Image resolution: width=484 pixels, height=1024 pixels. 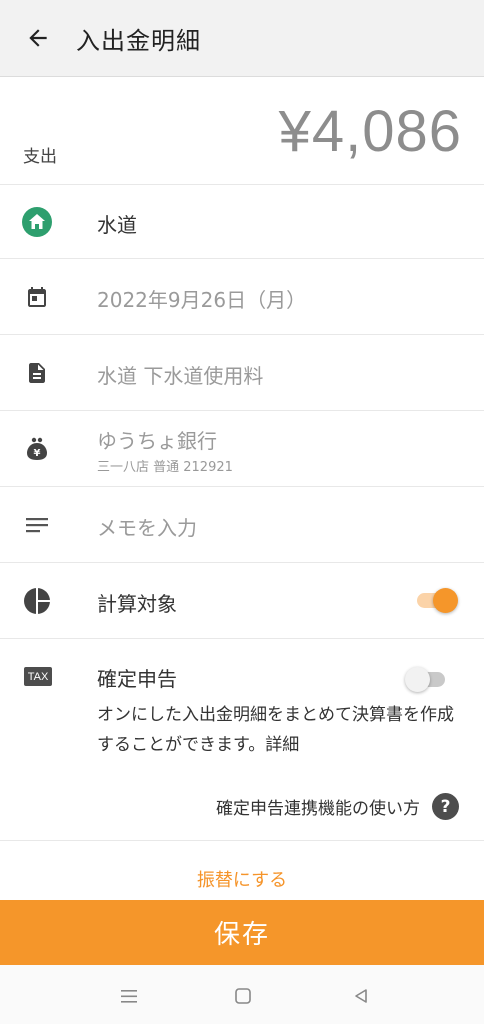 I want to click on system-nav-bar, so click(x=242, y=994).